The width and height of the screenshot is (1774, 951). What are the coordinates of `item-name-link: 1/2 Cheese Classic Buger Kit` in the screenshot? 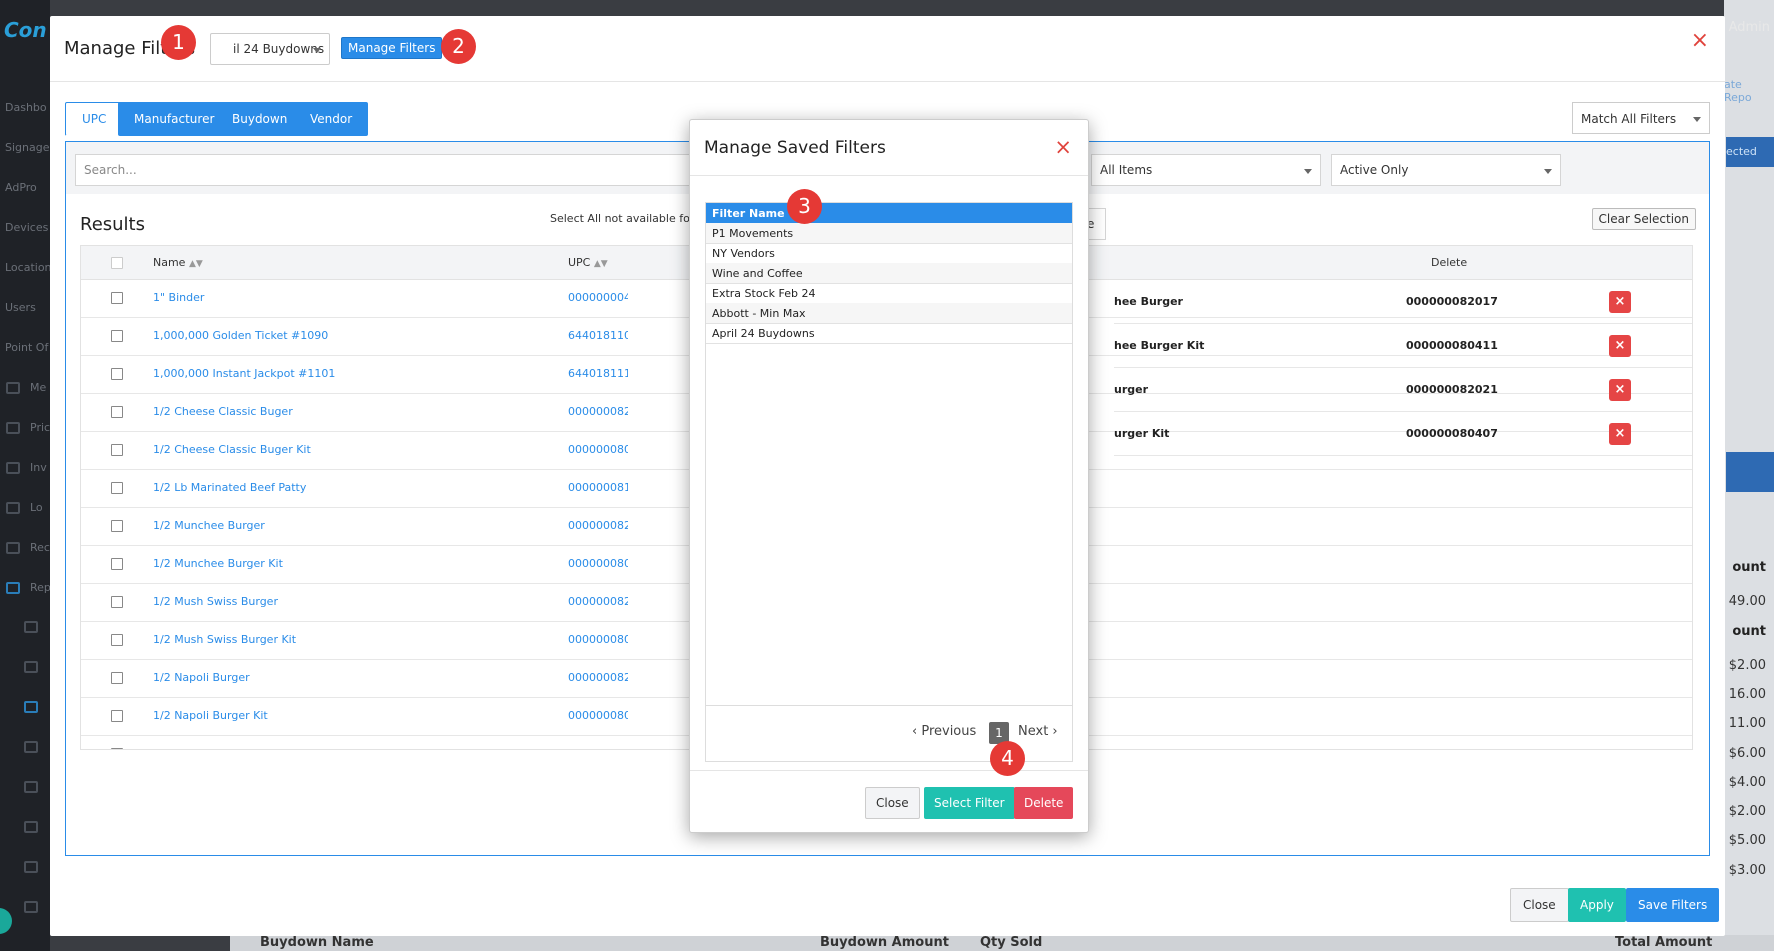 It's located at (232, 449).